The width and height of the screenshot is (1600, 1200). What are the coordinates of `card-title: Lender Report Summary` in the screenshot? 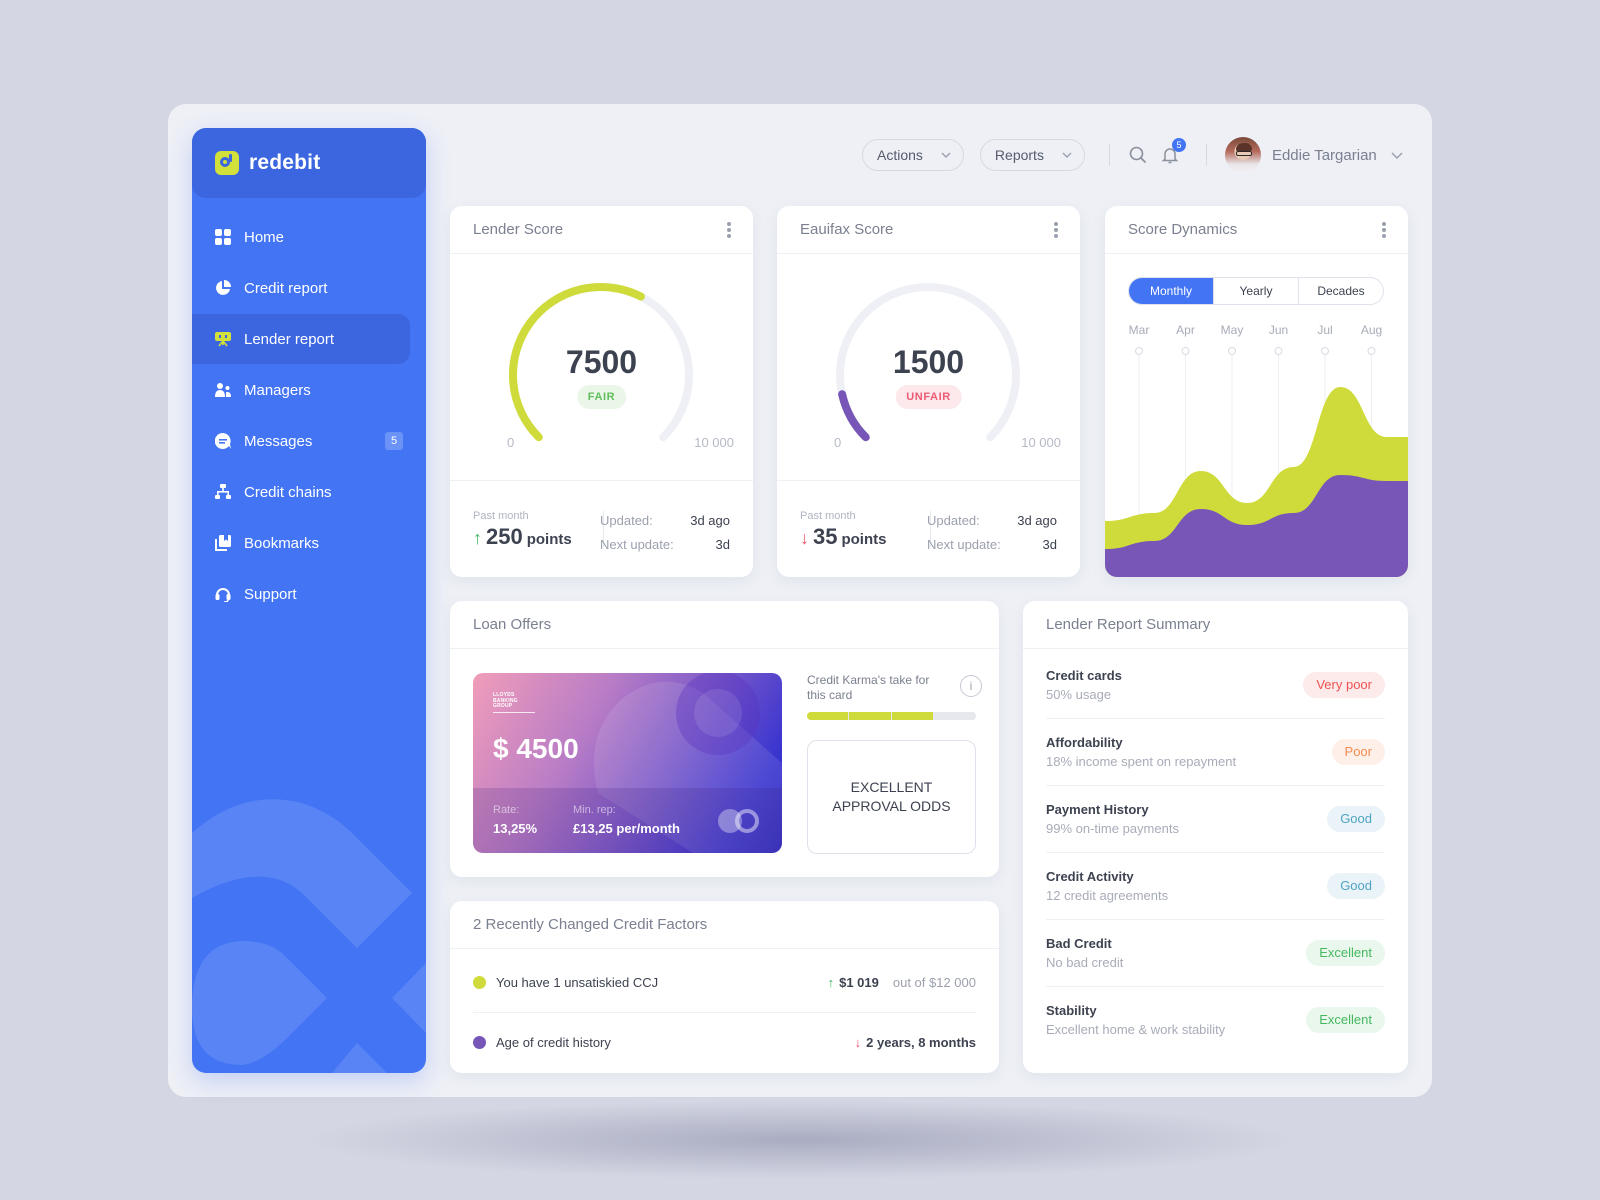 It's located at (1128, 624).